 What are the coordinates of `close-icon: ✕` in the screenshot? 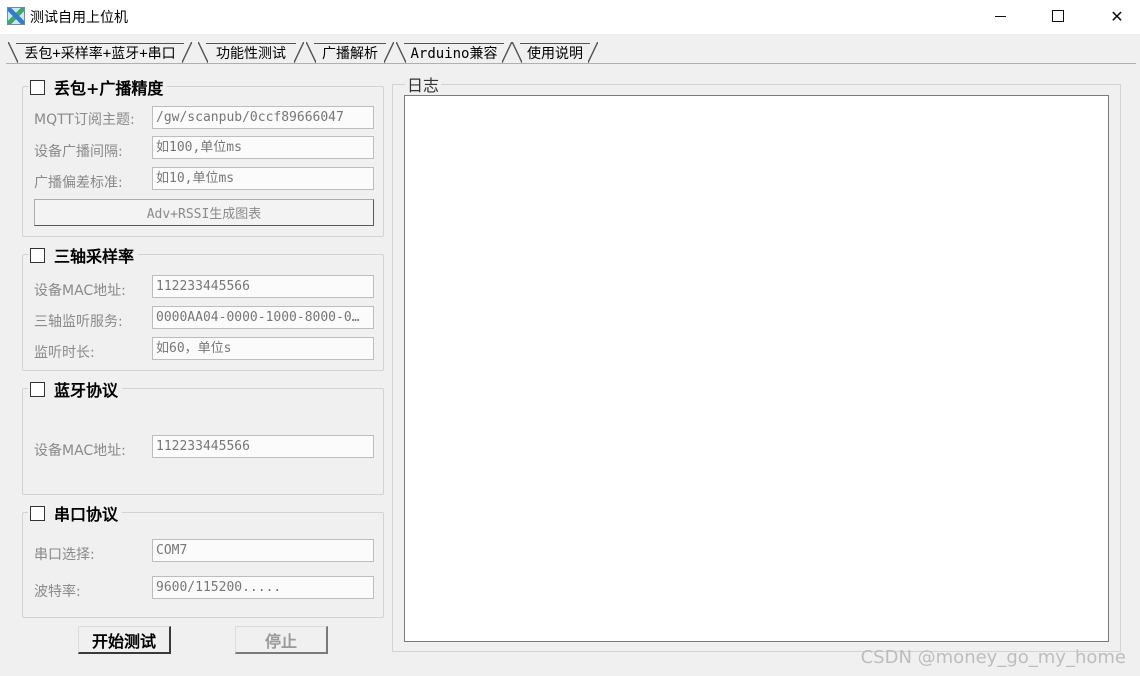 It's located at (1117, 16).